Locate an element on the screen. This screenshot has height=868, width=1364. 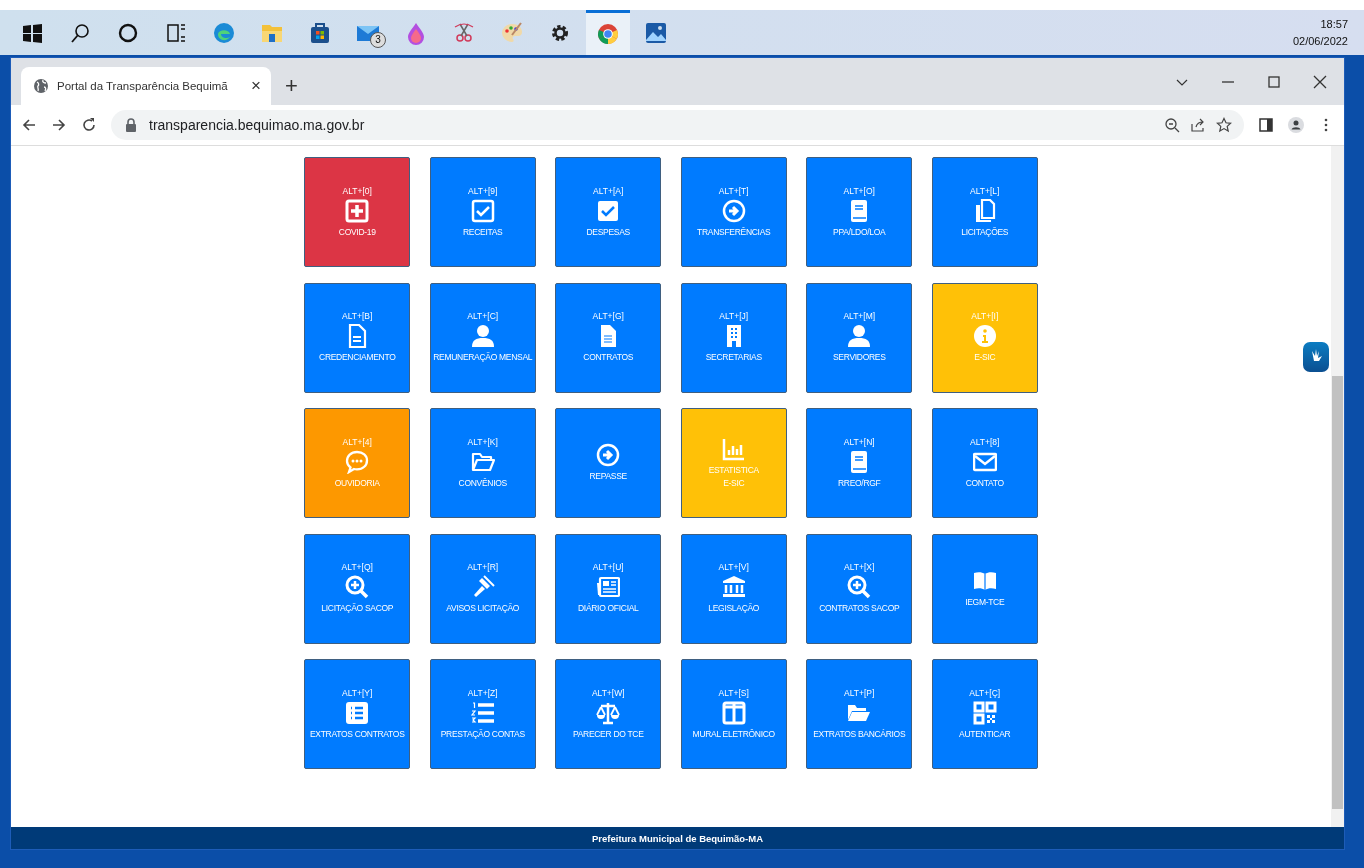
chart-icon is located at coordinates (733, 448).